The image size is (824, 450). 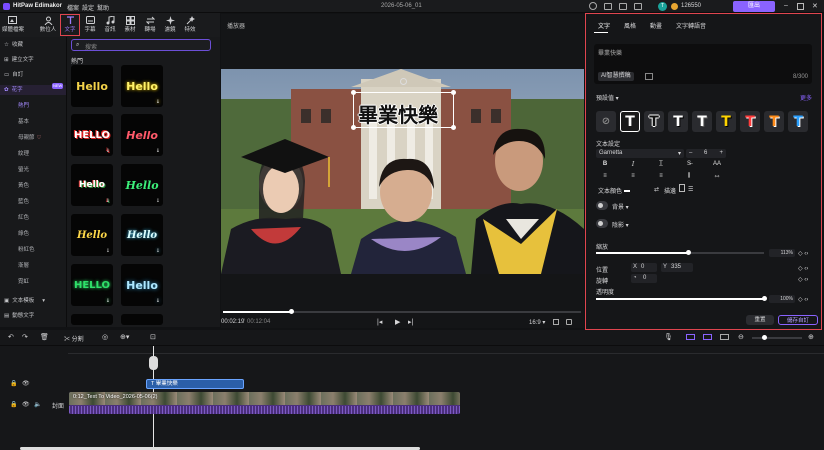 What do you see at coordinates (292, 311) in the screenshot?
I see `progress-knob` at bounding box center [292, 311].